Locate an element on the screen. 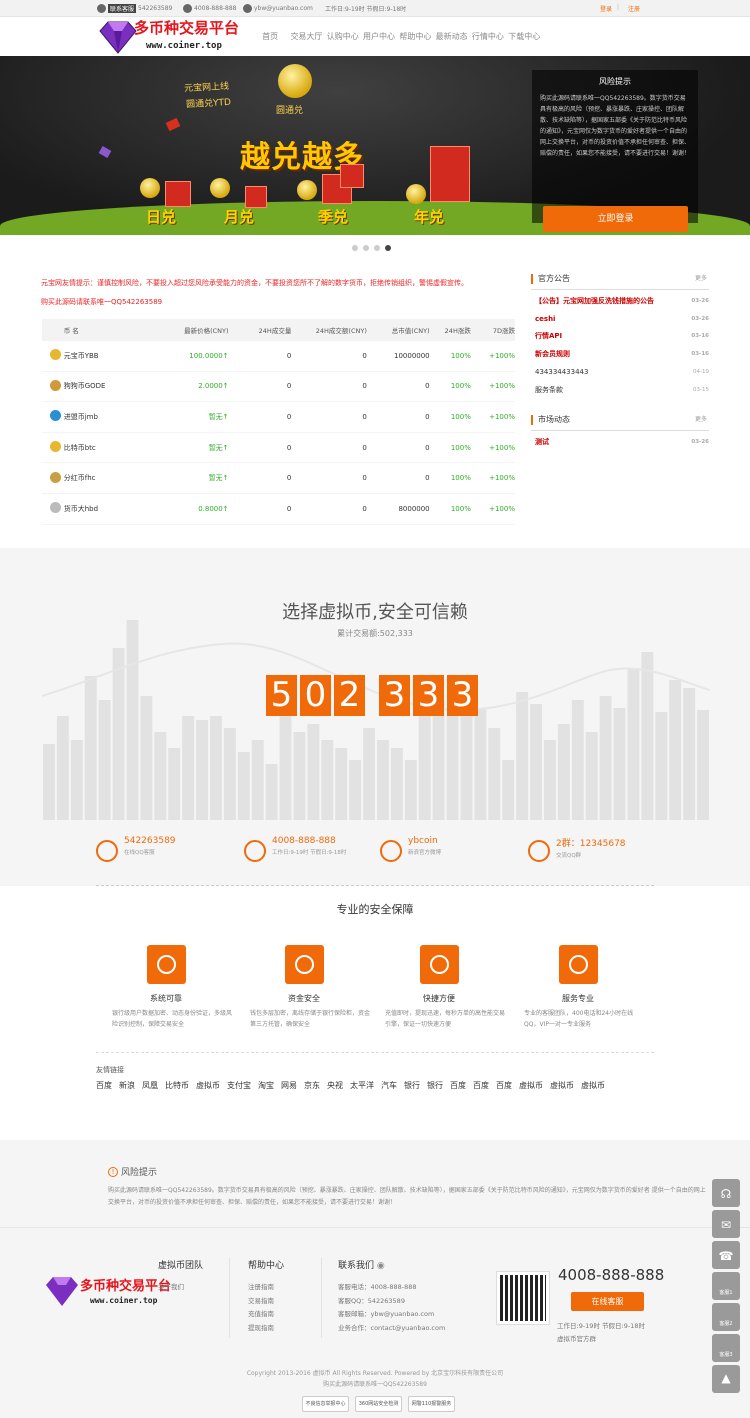 The image size is (750, 1418). nav-item: 用户中心 is located at coordinates (379, 36).